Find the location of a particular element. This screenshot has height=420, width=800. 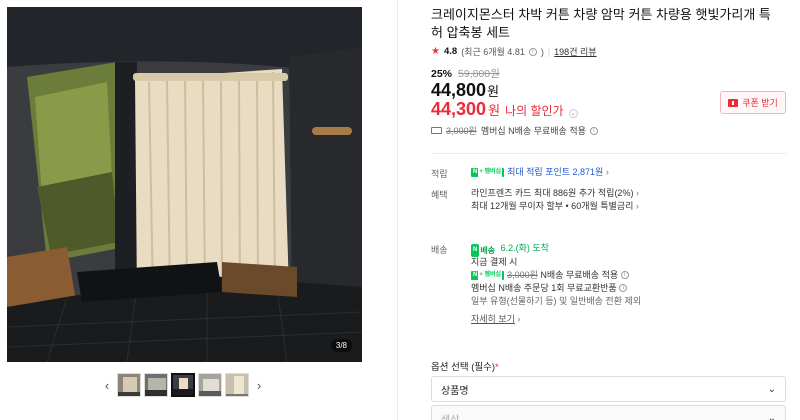

more-details-row: 자세히 보기 › is located at coordinates (556, 319).